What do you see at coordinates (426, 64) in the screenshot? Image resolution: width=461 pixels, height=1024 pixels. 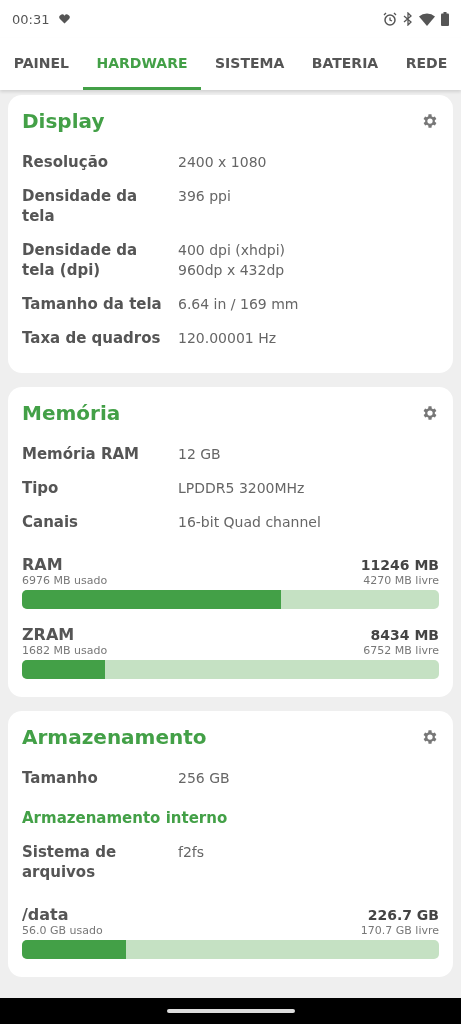 I see `tab: REDE` at bounding box center [426, 64].